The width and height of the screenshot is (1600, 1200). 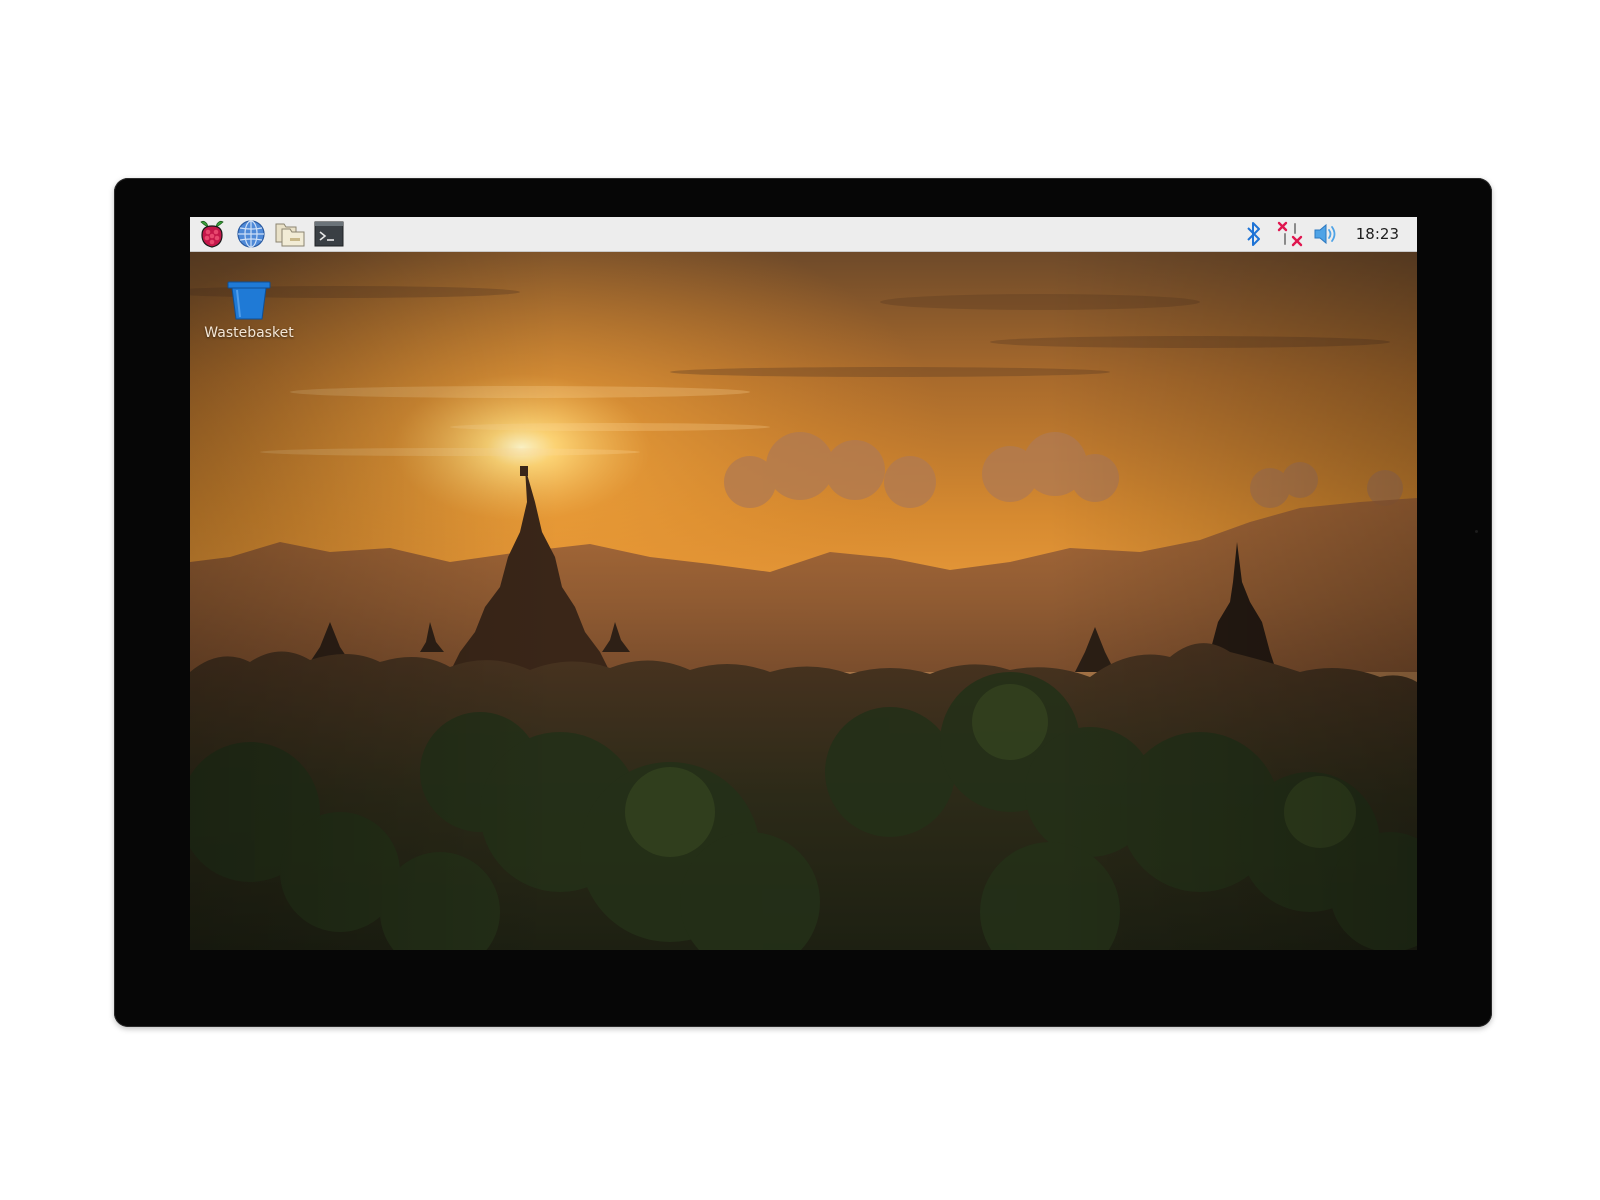 I want to click on wastebasket-icon, so click(x=249, y=300).